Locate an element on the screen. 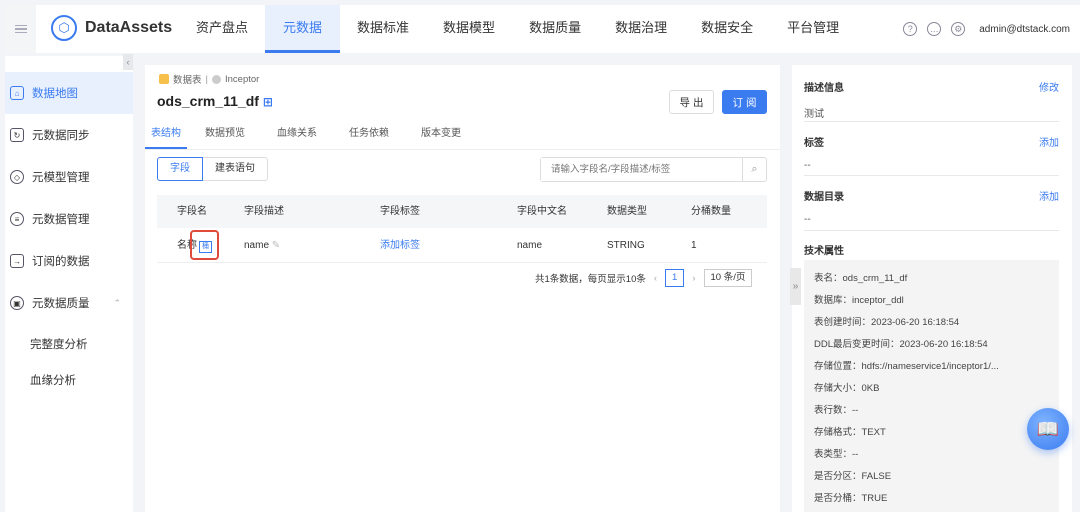  prev-page-button: ‹ is located at coordinates (655, 278).